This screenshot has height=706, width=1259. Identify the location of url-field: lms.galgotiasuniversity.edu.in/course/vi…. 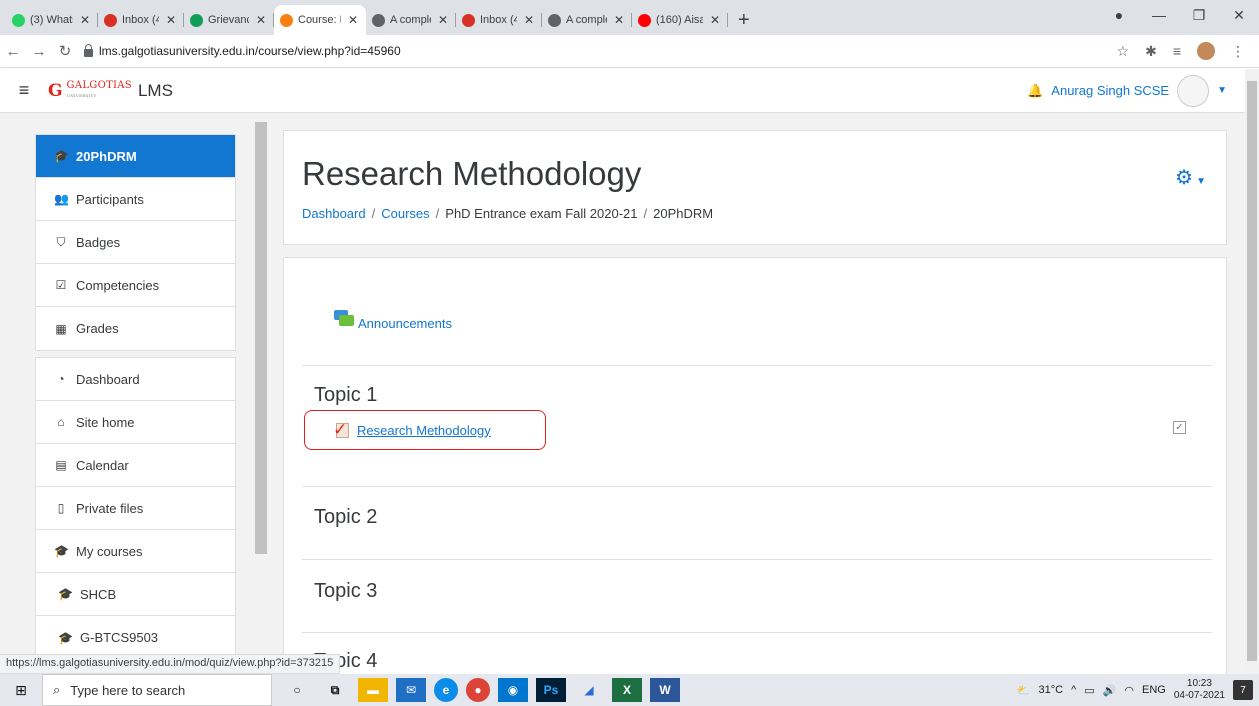
(584, 51).